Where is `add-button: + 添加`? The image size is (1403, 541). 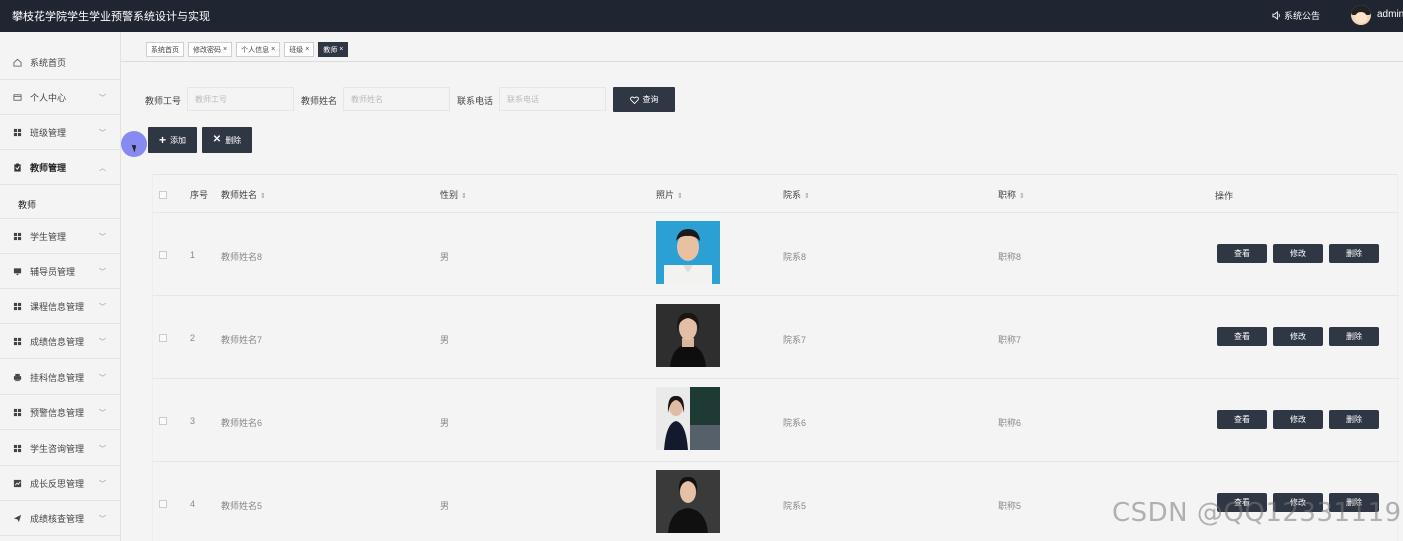
add-button: + 添加 is located at coordinates (172, 140).